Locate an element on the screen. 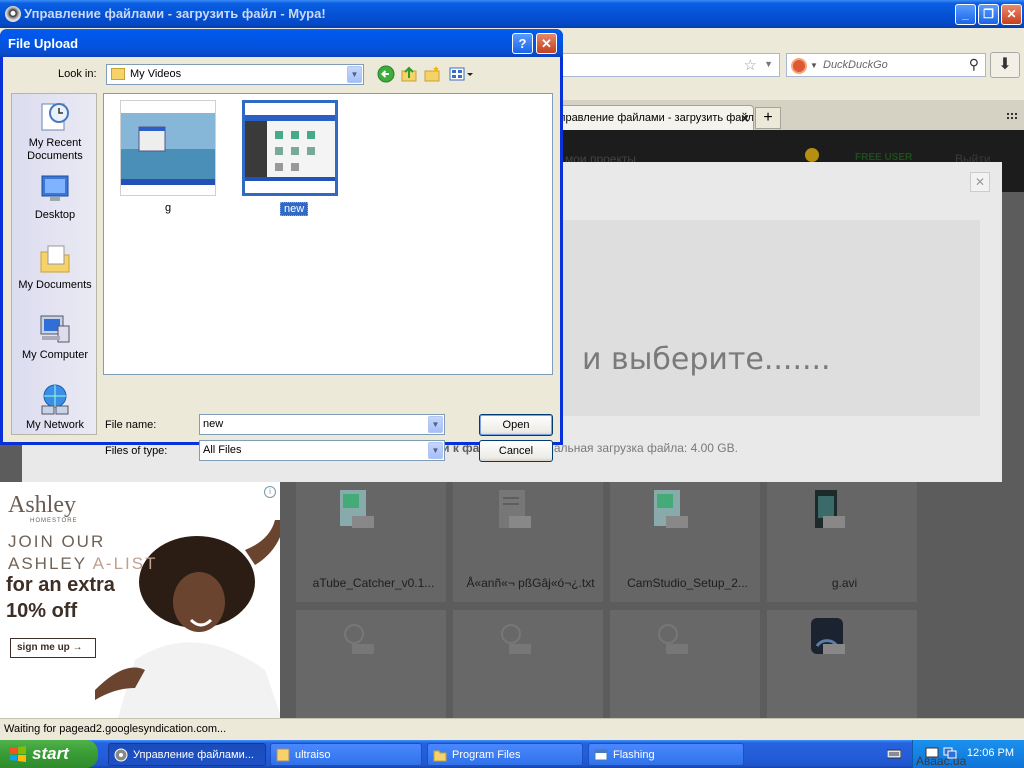 The height and width of the screenshot is (768, 1024). place-my-computer: My Computer is located at coordinates (55, 337).